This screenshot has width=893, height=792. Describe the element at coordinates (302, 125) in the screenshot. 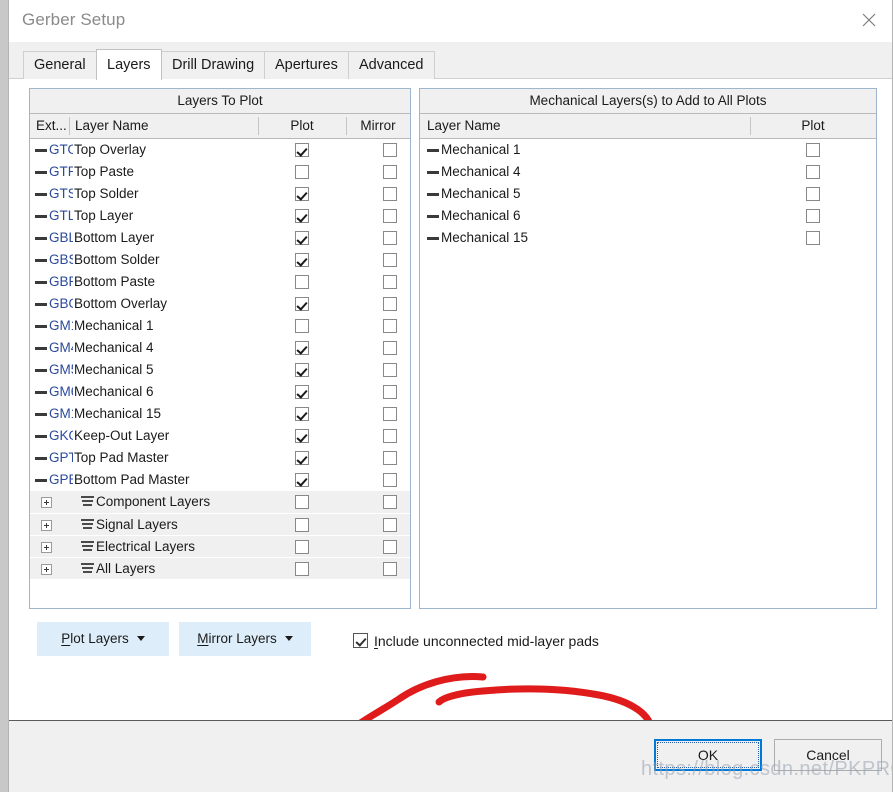

I see `column-plot: Plot` at that location.